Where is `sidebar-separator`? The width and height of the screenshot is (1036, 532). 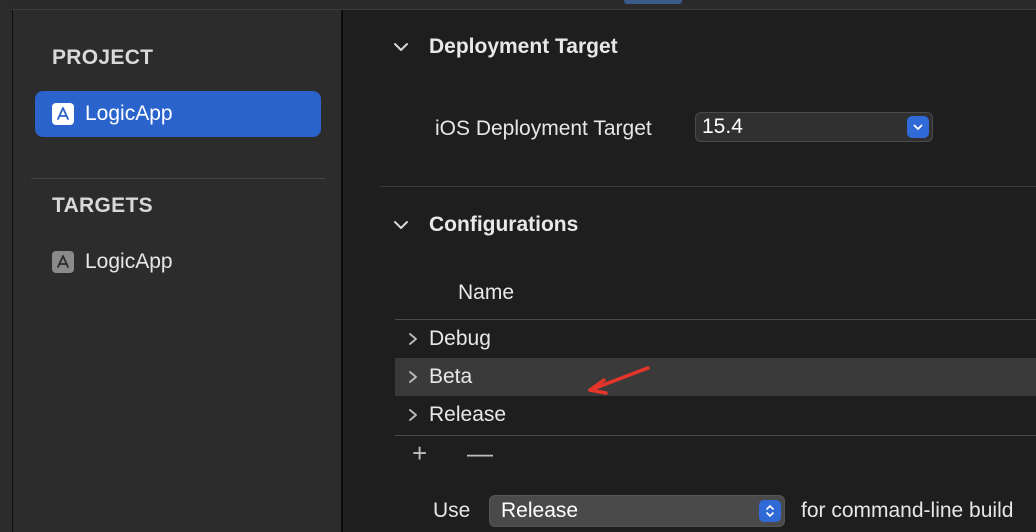
sidebar-separator is located at coordinates (178, 178).